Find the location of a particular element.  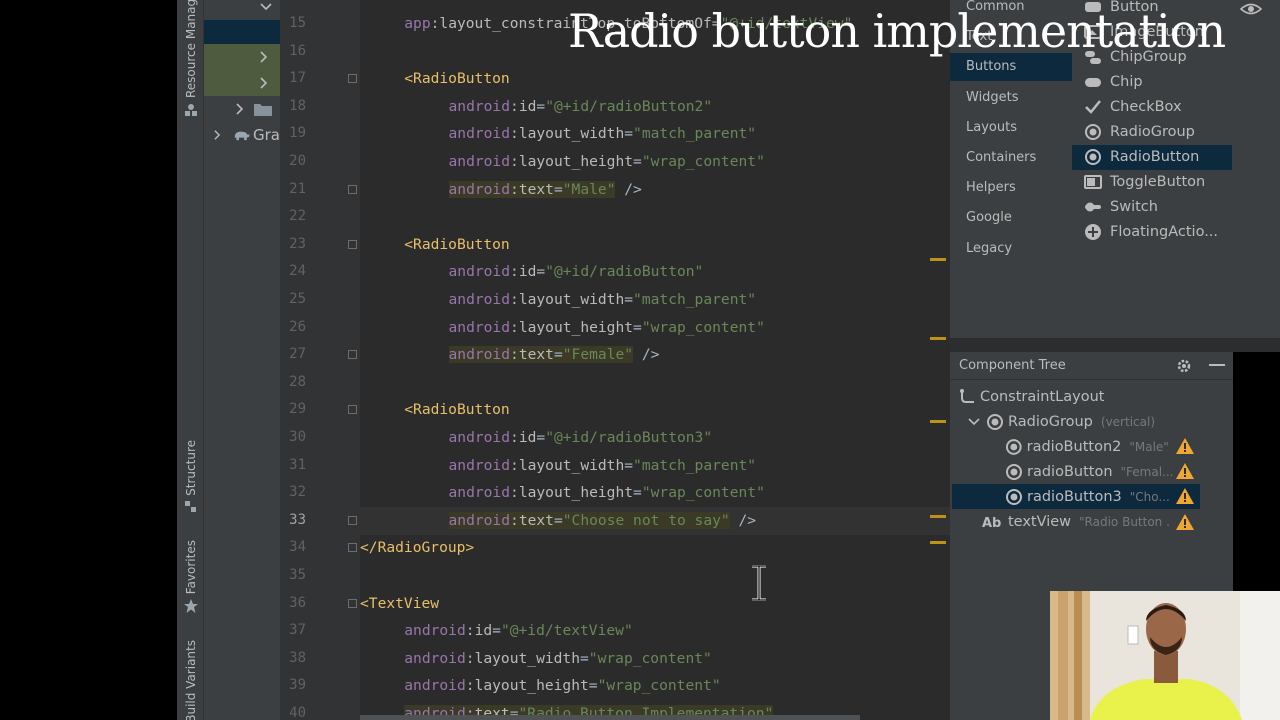

palette-category-helpers: Helpers is located at coordinates (1010, 188).